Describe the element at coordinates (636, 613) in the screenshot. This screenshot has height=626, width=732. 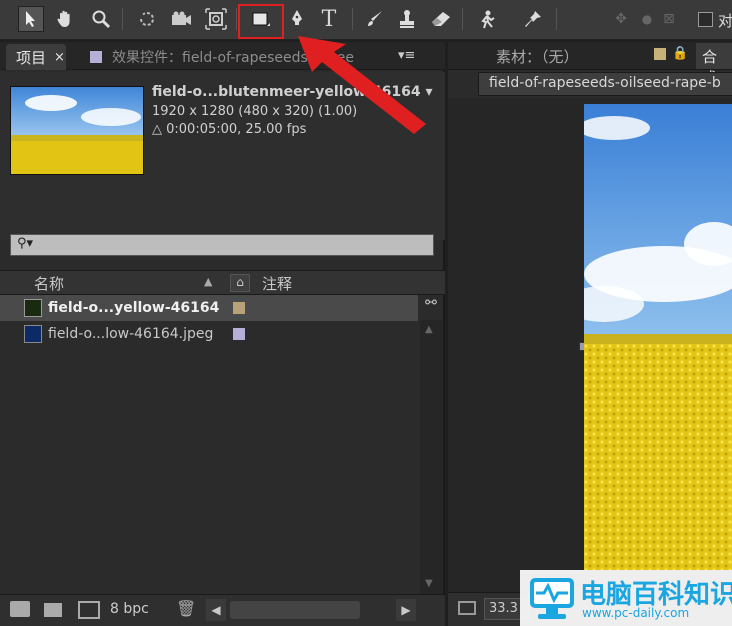
I see `watermark-url: www.pc-daily.com` at that location.